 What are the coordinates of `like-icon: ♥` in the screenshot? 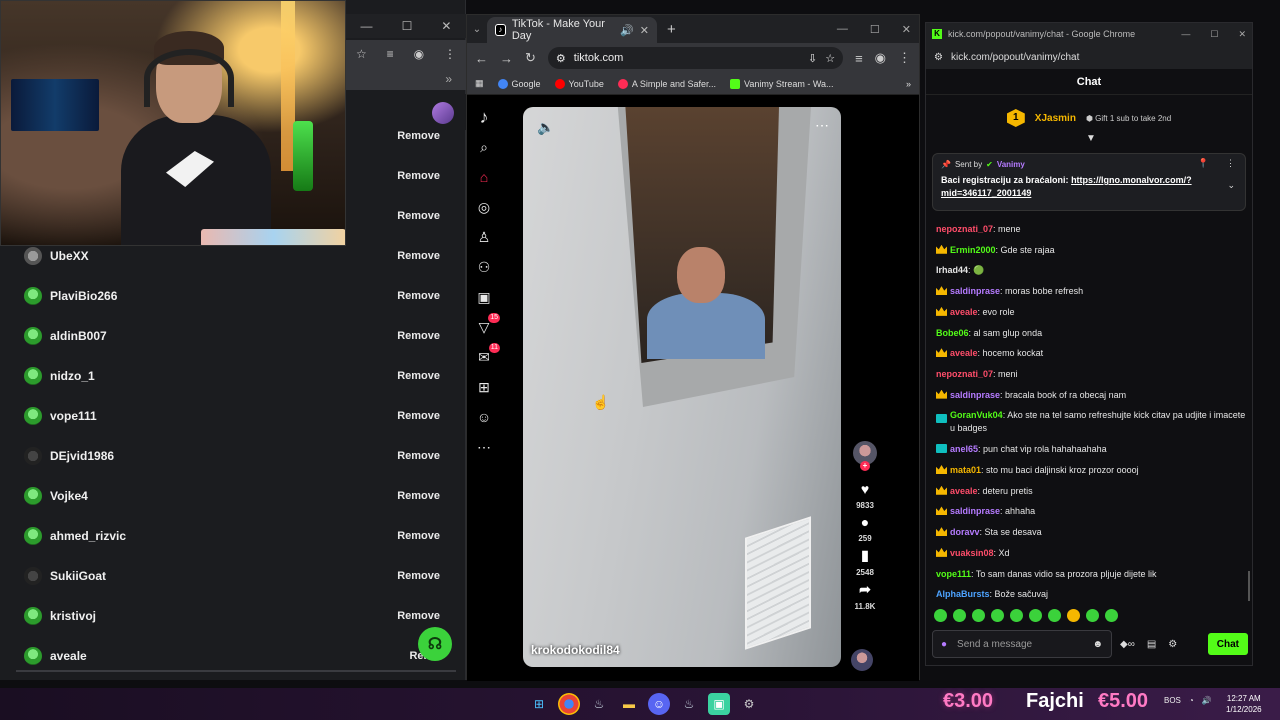 It's located at (865, 489).